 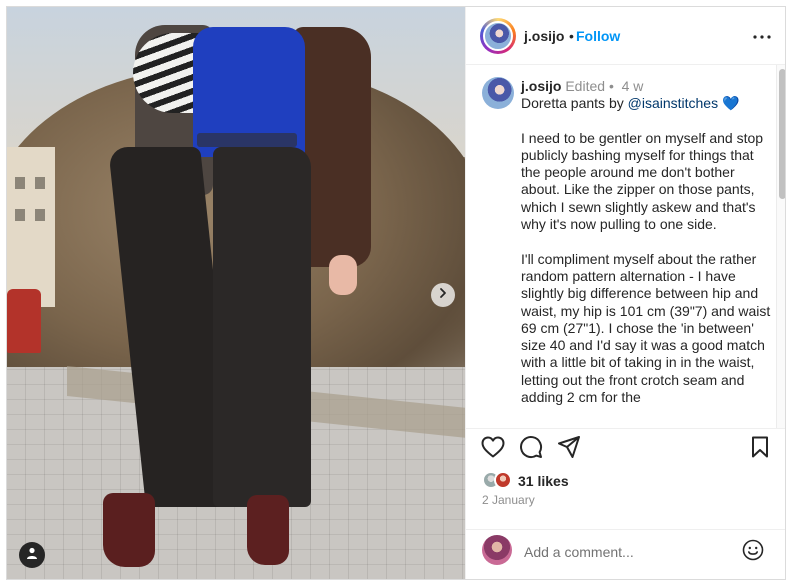 I want to click on more-options-button, so click(x=762, y=35).